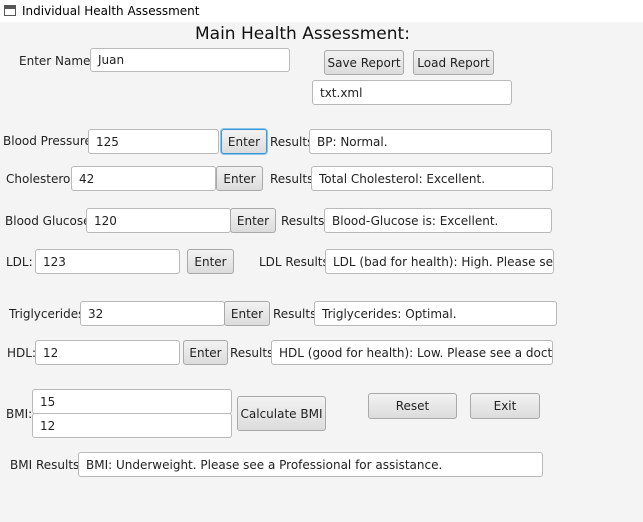  What do you see at coordinates (435, 313) in the screenshot?
I see `triglycerides-result-field: Triglycerides: Optimal.` at bounding box center [435, 313].